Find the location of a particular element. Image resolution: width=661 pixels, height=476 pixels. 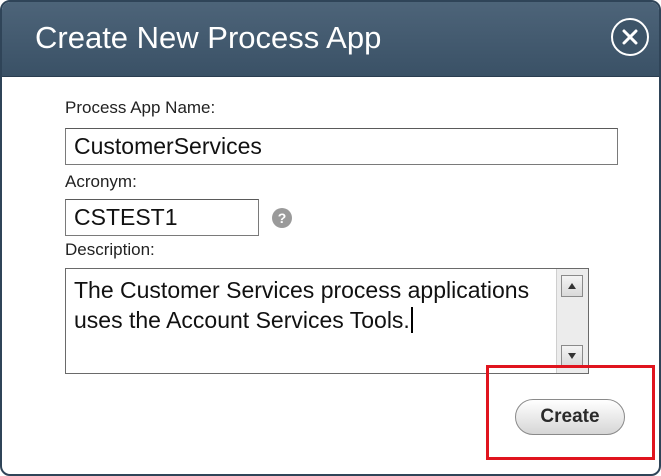

arrow-down-icon is located at coordinates (572, 356).